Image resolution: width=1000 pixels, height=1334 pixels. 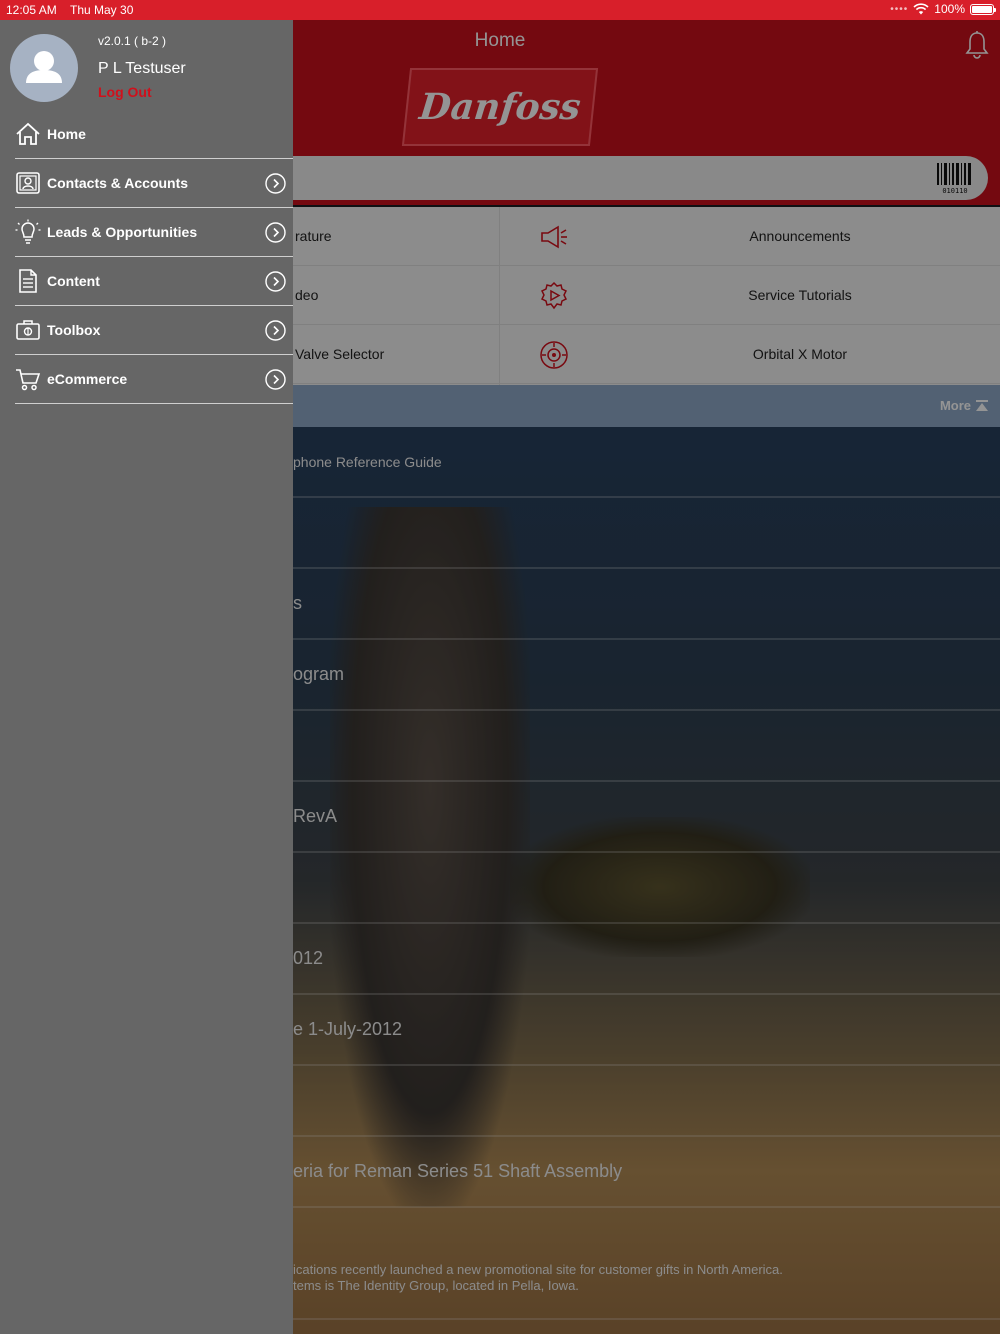 I want to click on menu-item-contacts-accounts: Contacts & Accounts, so click(x=154, y=183).